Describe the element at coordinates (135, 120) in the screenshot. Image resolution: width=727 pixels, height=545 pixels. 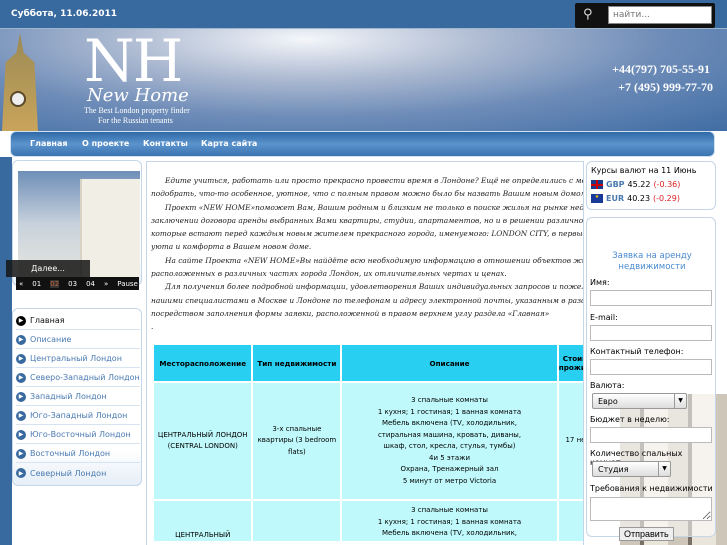
I see `tagline: For the Russian tenants` at that location.